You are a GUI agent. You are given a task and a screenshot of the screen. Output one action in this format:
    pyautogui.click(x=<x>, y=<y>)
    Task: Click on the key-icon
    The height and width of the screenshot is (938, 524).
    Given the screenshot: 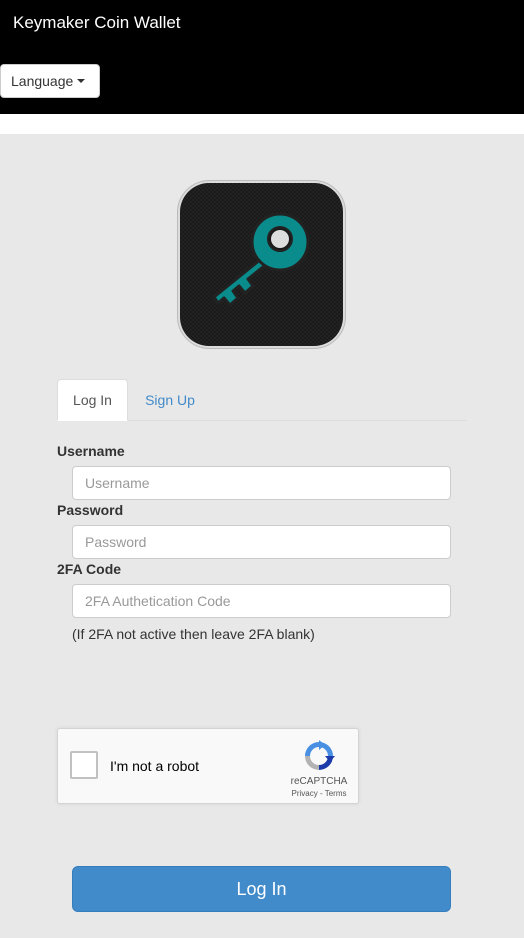 What is the action you would take?
    pyautogui.click(x=261, y=264)
    